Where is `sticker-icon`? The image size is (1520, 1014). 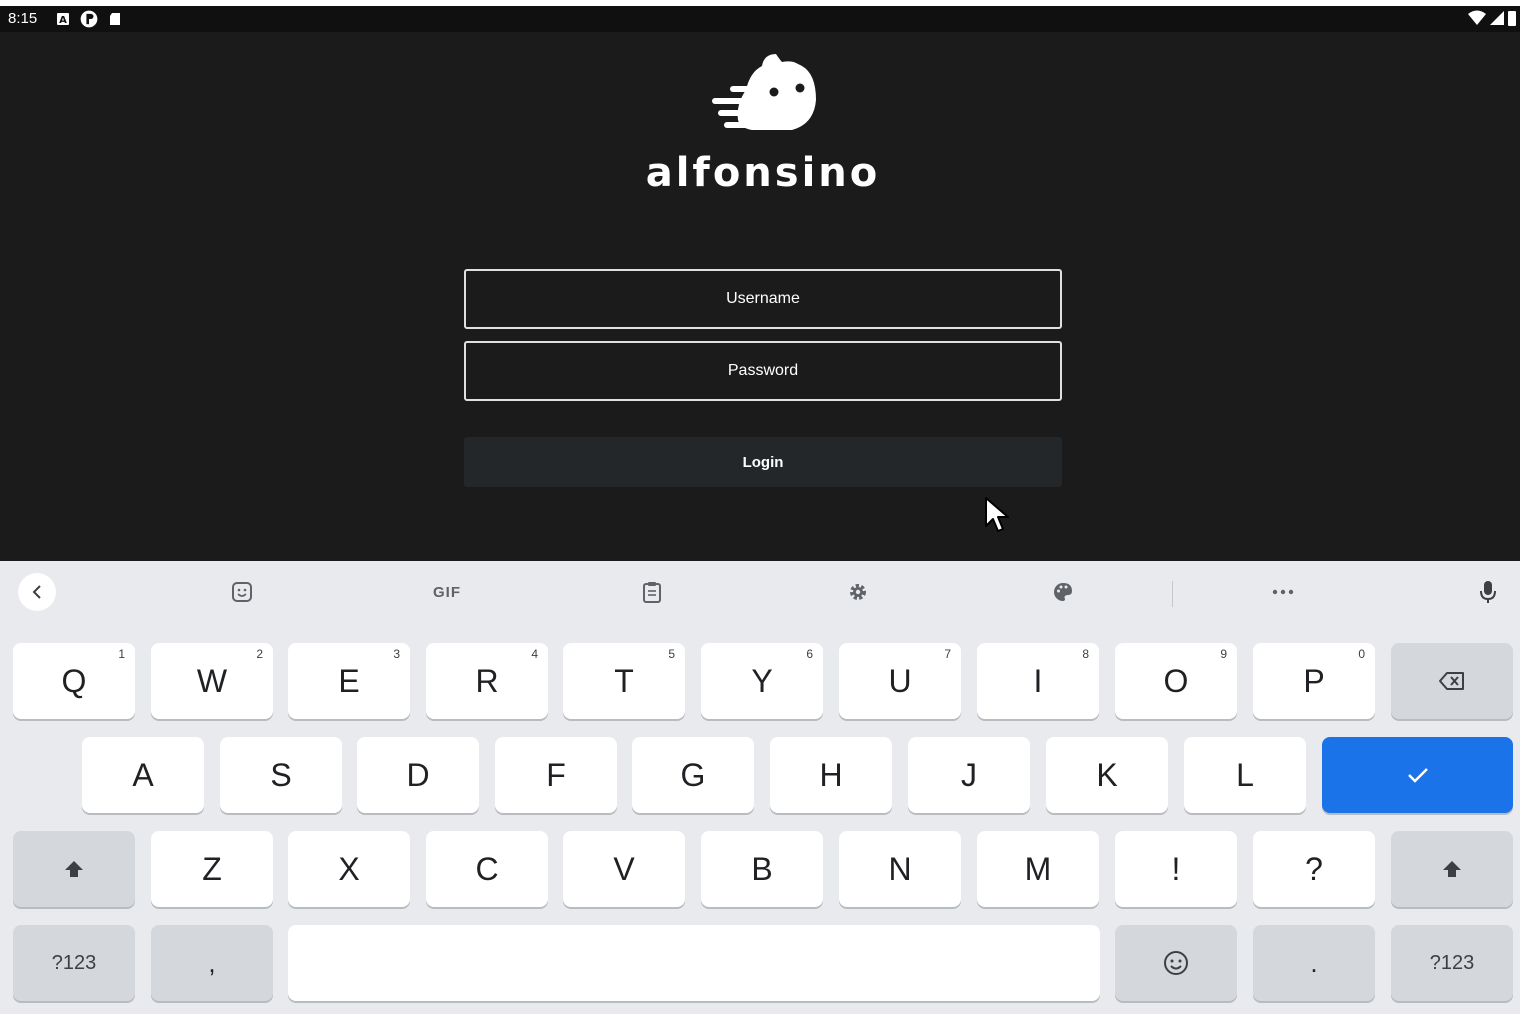 sticker-icon is located at coordinates (242, 592).